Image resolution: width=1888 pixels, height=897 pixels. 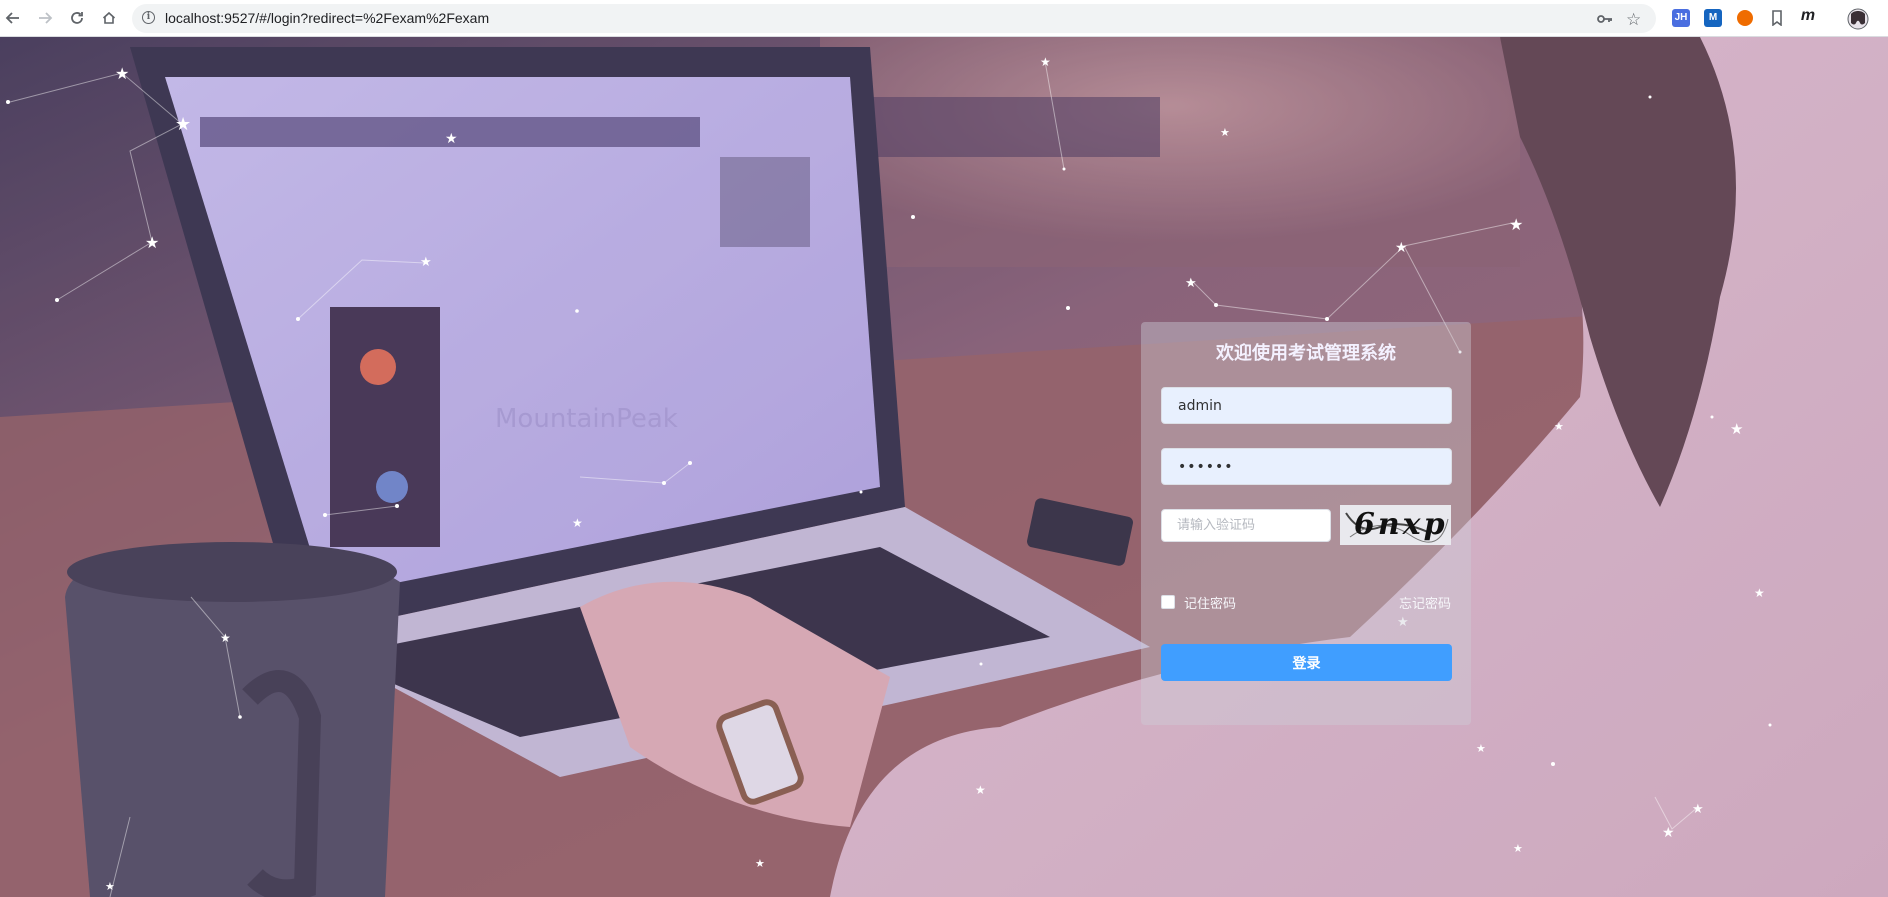 What do you see at coordinates (109, 18) in the screenshot?
I see `home-icon` at bounding box center [109, 18].